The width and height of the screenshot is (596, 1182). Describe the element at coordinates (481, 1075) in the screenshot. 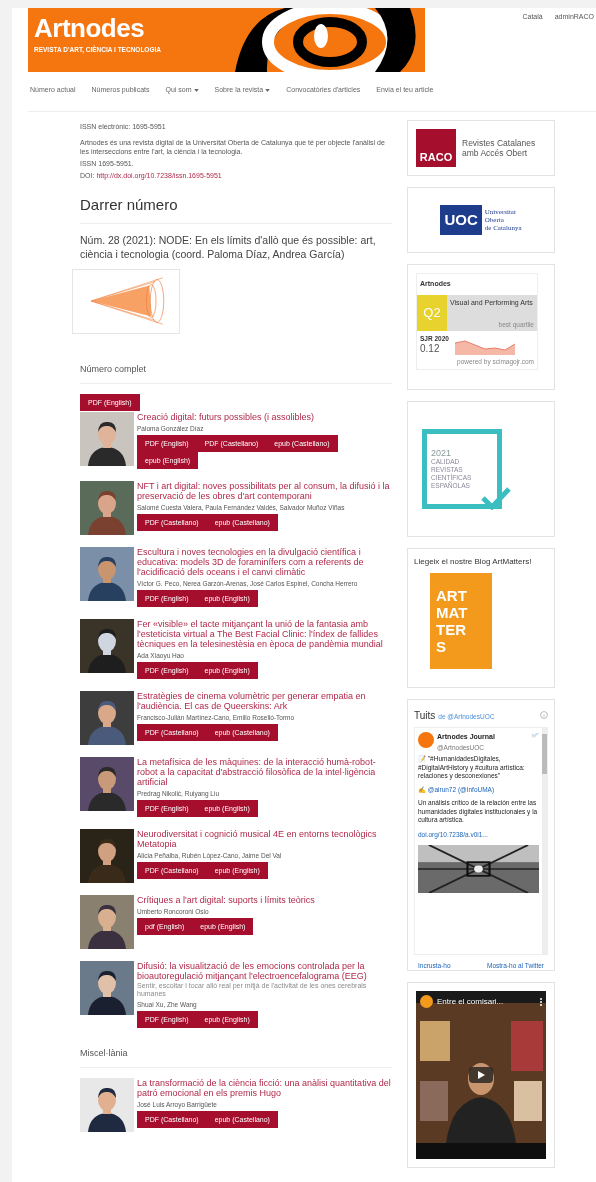

I see `play-button-icon` at that location.